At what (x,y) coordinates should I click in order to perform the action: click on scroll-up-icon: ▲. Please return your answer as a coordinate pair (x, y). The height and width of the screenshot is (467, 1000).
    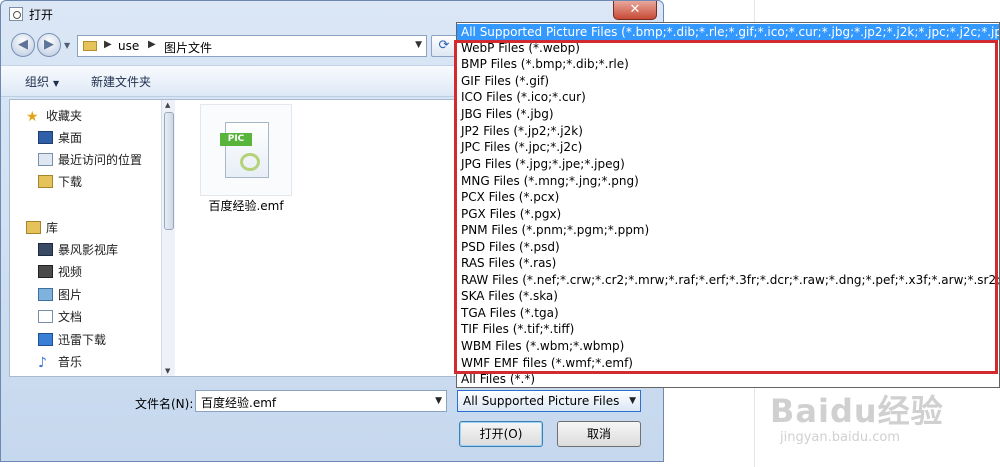
    Looking at the image, I should click on (167, 105).